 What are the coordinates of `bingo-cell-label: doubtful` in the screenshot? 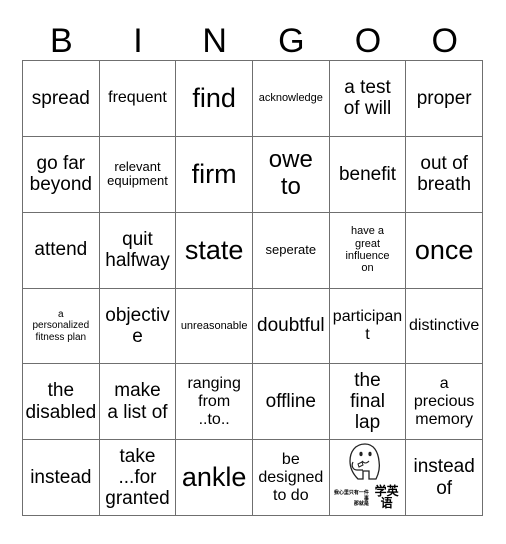 It's located at (291, 326).